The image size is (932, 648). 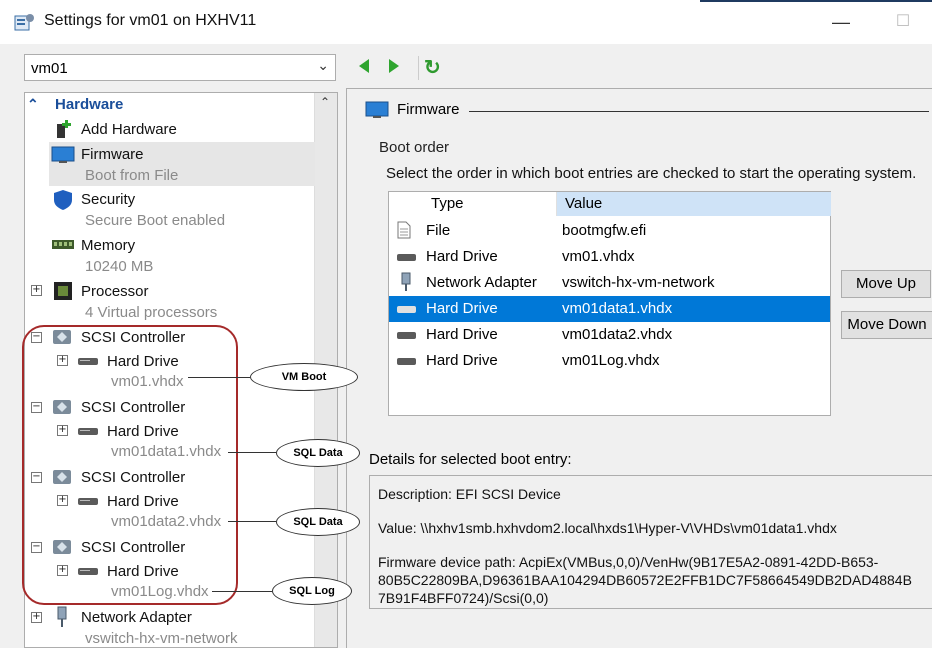 I want to click on add-hardware-icon, so click(x=64, y=129).